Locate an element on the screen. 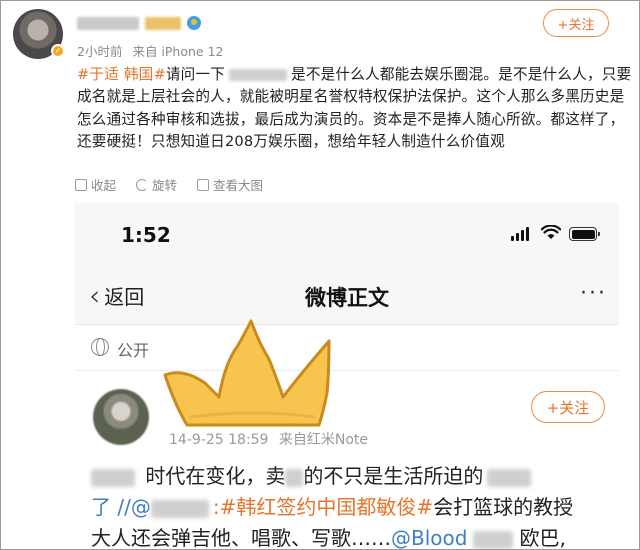 This screenshot has width=640, height=550. nav-title: 微博正文 is located at coordinates (347, 298).